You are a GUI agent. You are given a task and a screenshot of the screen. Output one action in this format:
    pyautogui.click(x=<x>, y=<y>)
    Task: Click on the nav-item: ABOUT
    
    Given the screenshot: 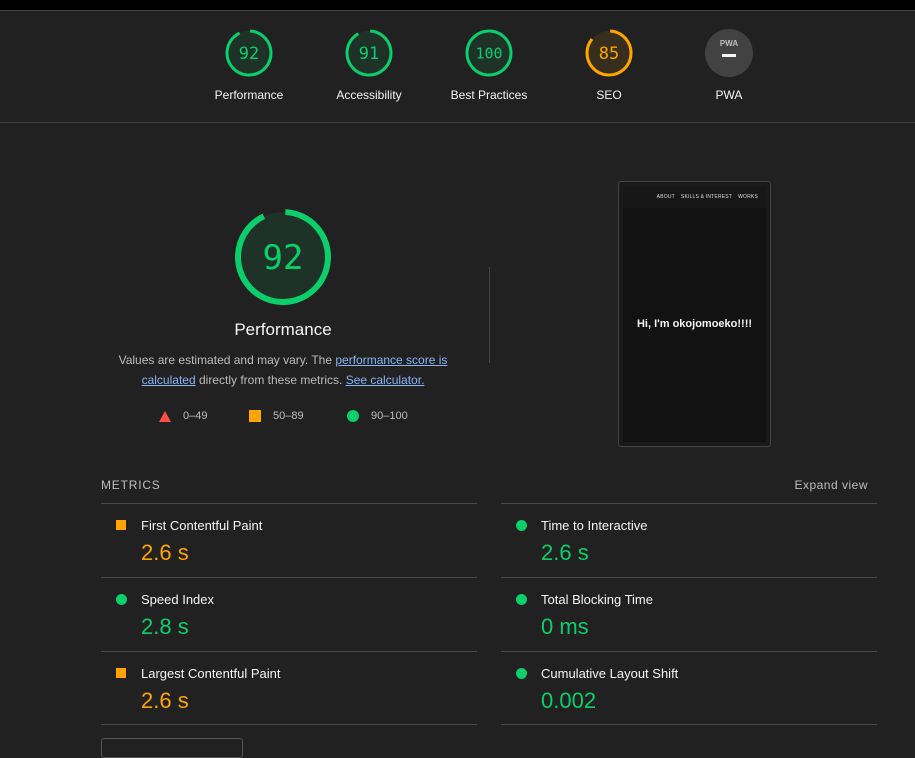 What is the action you would take?
    pyautogui.click(x=665, y=197)
    